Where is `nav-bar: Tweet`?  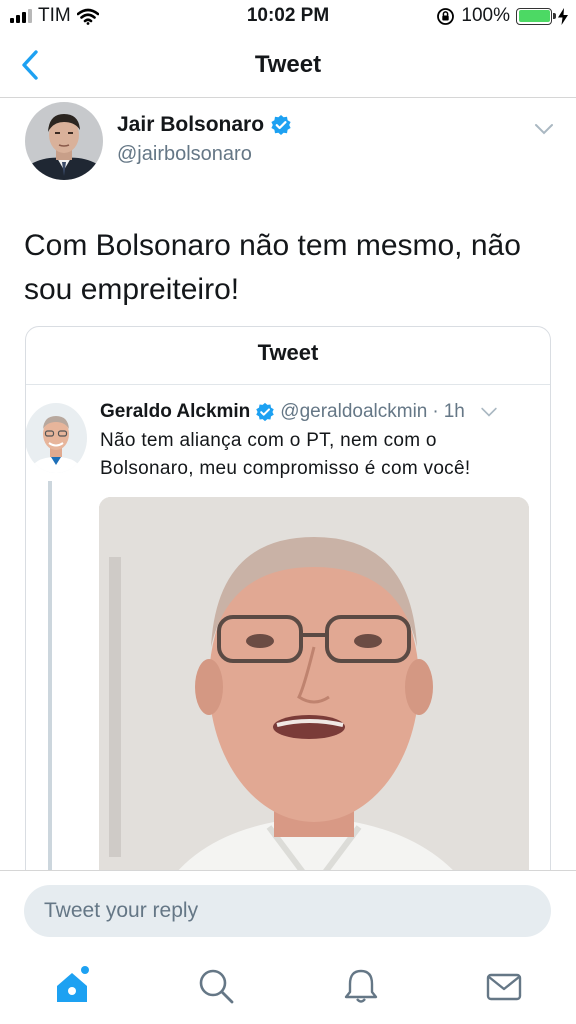 nav-bar: Tweet is located at coordinates (288, 66).